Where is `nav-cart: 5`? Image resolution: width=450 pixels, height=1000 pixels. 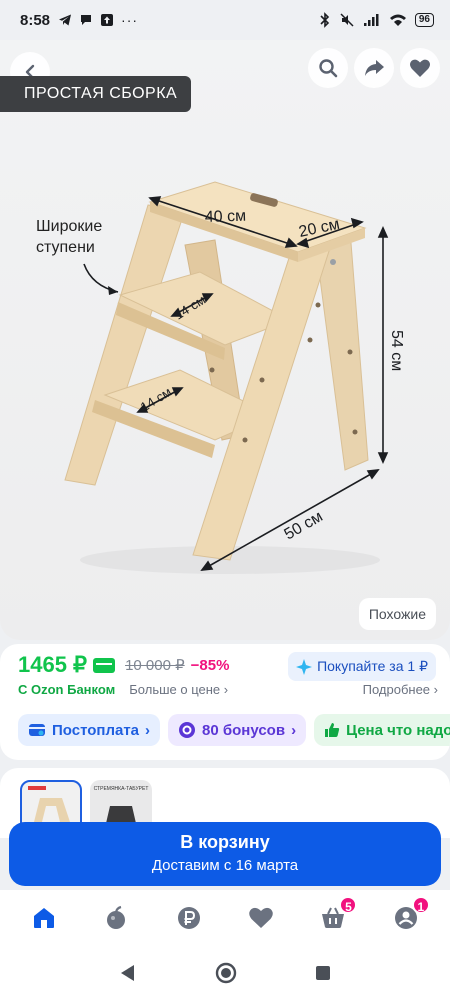 nav-cart: 5 is located at coordinates (335, 917).